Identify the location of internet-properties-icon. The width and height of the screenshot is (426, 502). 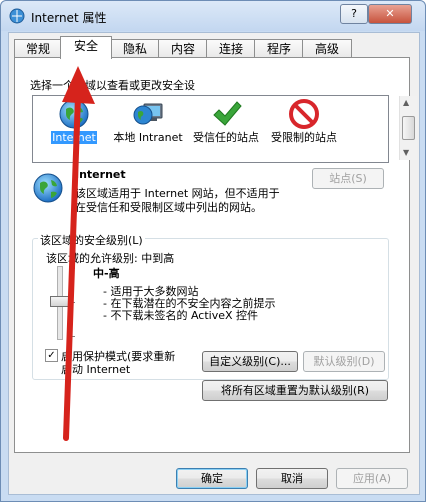
(17, 16).